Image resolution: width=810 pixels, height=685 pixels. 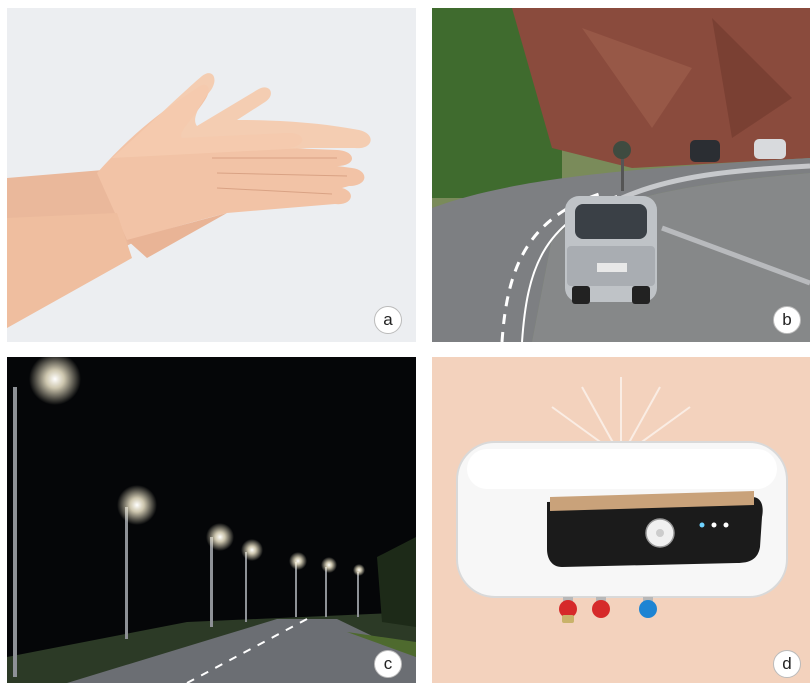 What do you see at coordinates (787, 320) in the screenshot?
I see `panel-label-b: b` at bounding box center [787, 320].